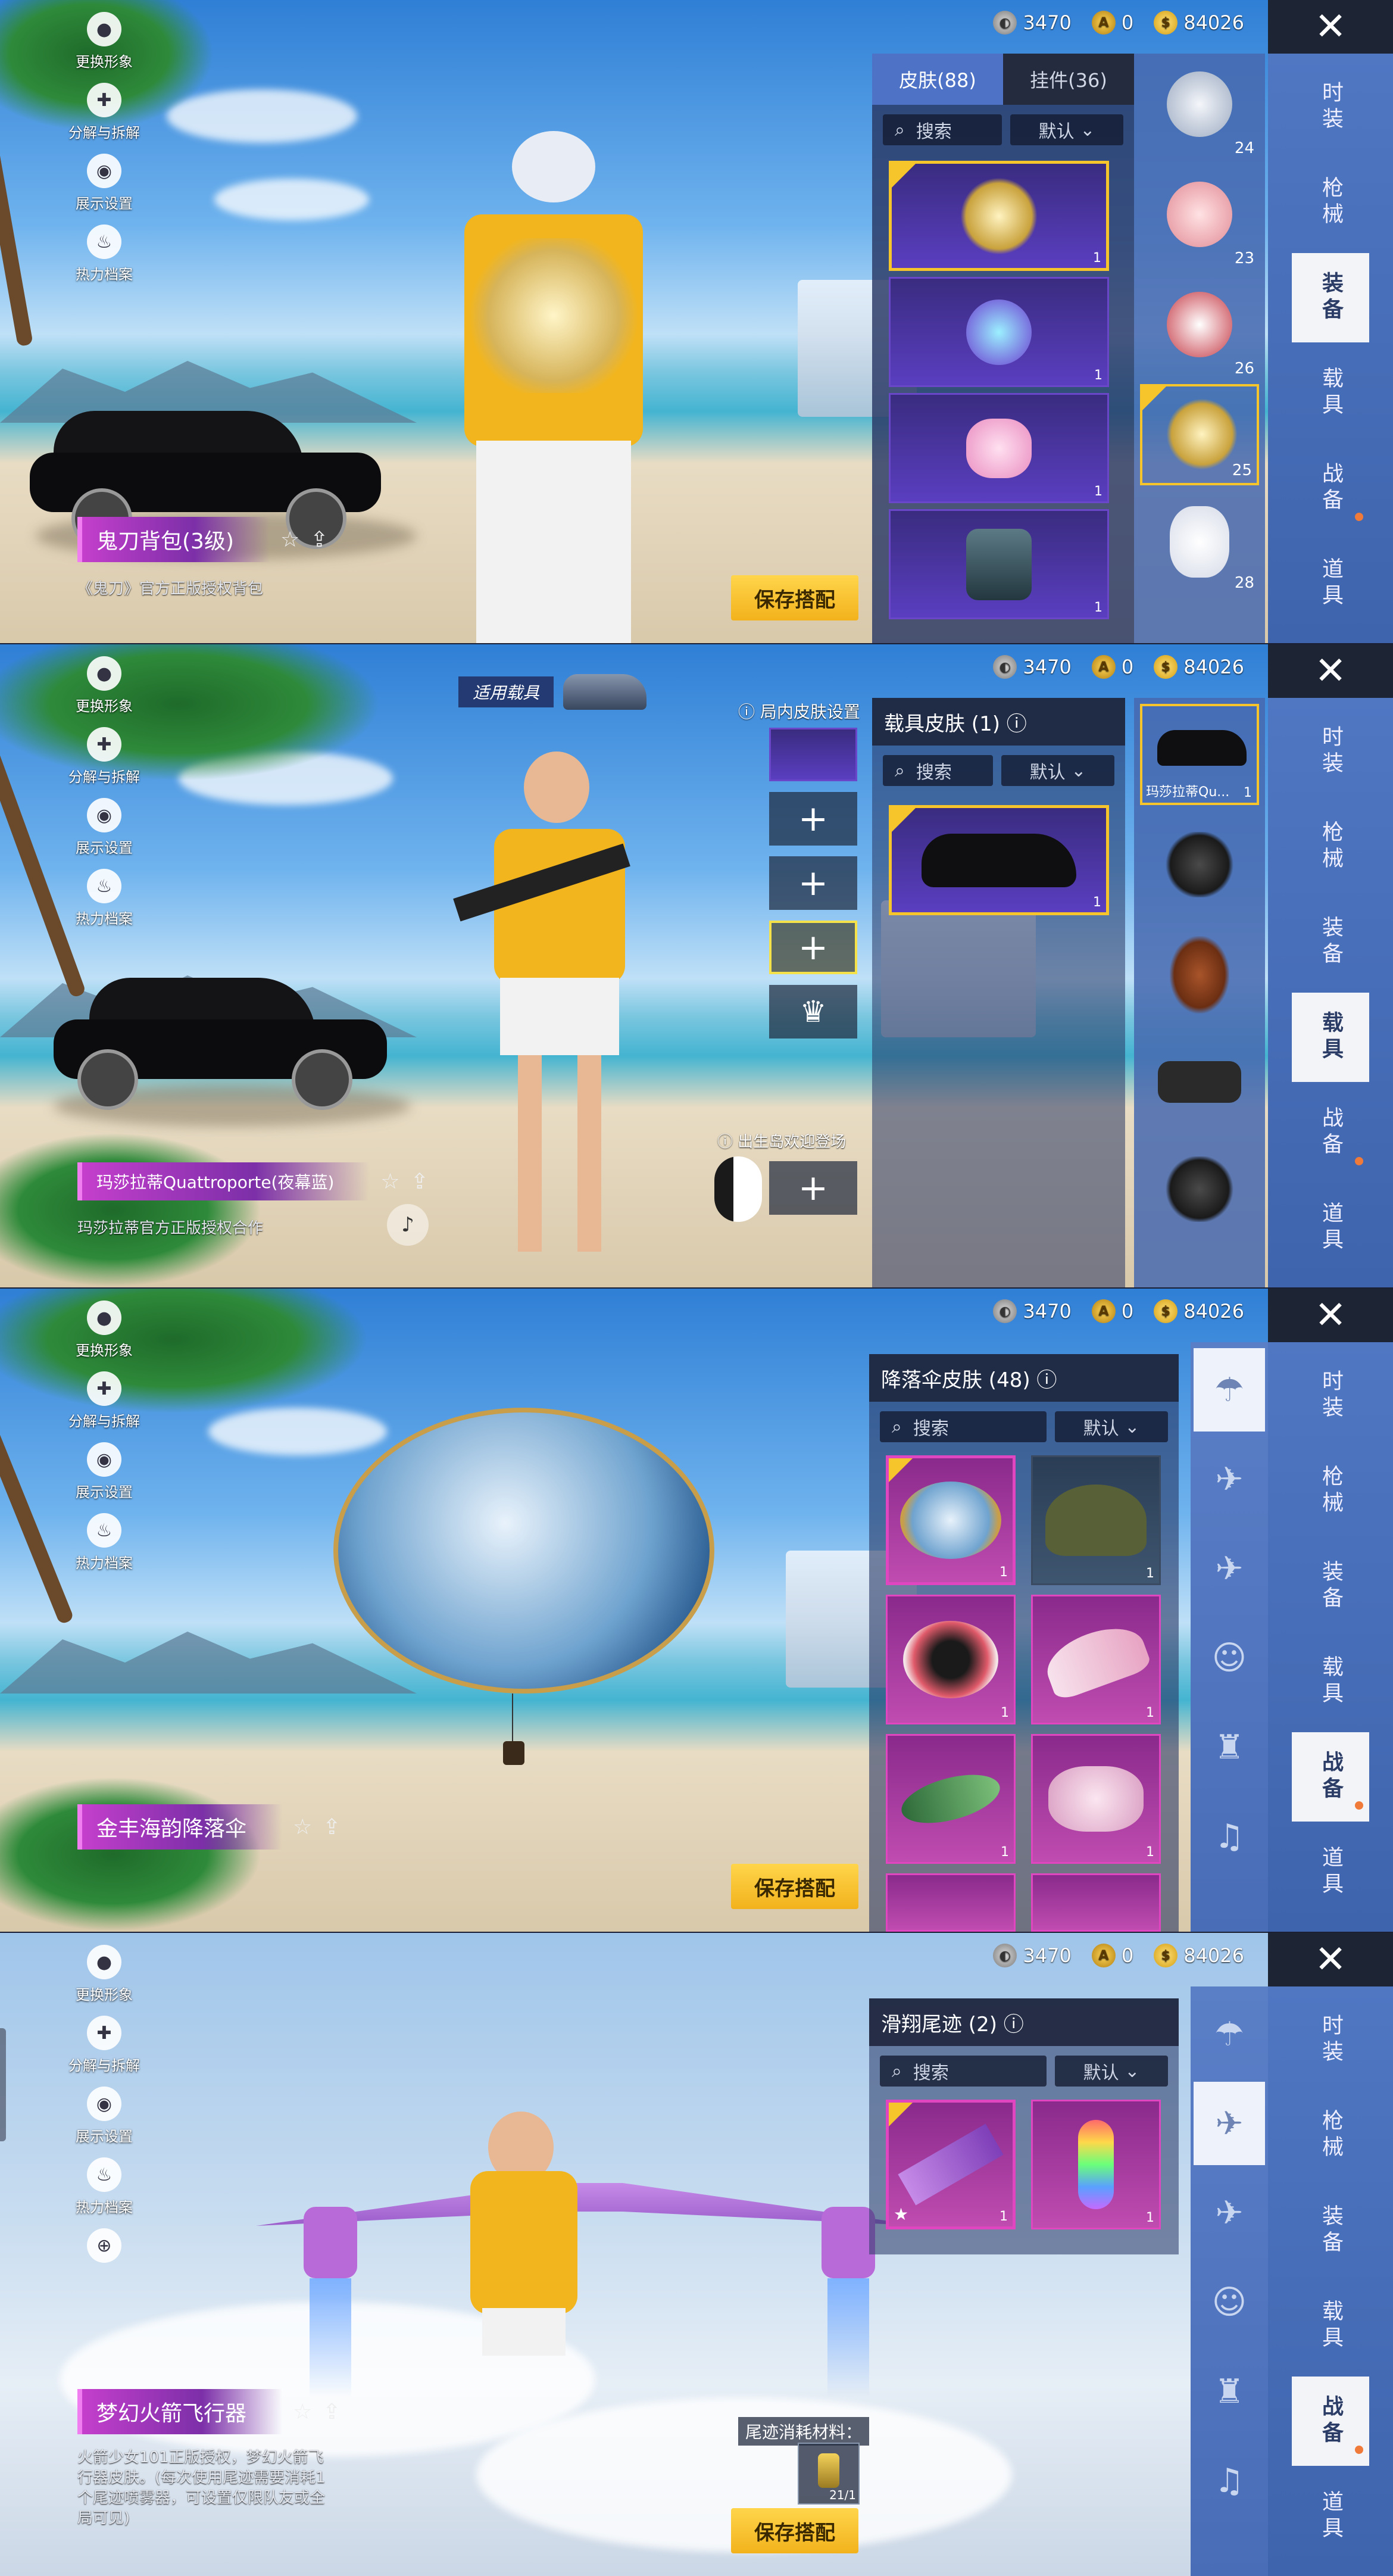 Image resolution: width=1393 pixels, height=2576 pixels. What do you see at coordinates (1068, 79) in the screenshot?
I see `tab-pendants: 挂件(36)` at bounding box center [1068, 79].